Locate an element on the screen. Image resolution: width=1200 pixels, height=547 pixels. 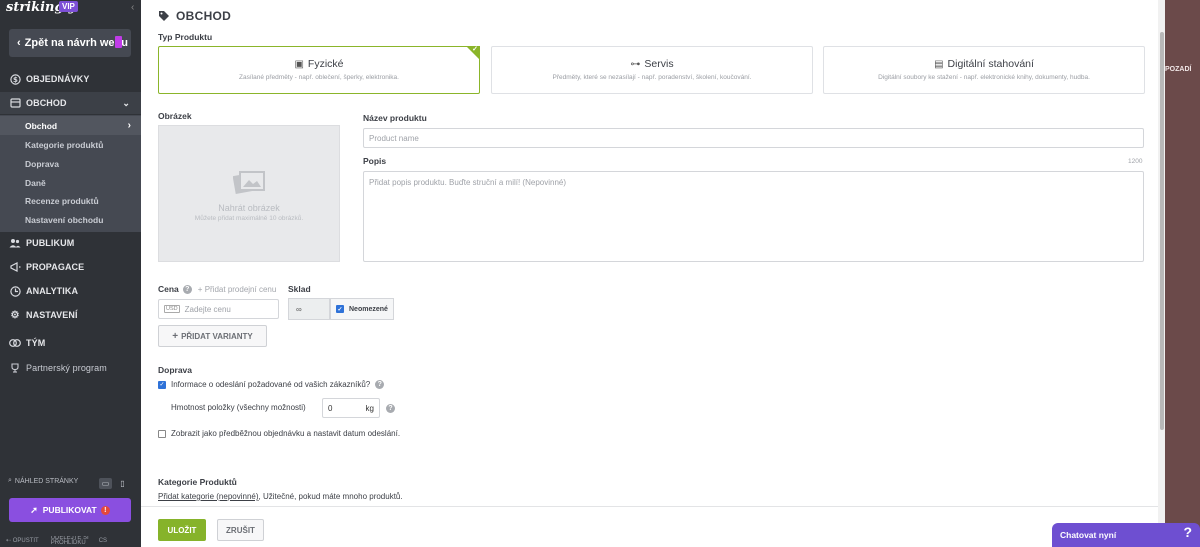
nav-partner-program: Partnerský program is located at coordinates (70, 368).